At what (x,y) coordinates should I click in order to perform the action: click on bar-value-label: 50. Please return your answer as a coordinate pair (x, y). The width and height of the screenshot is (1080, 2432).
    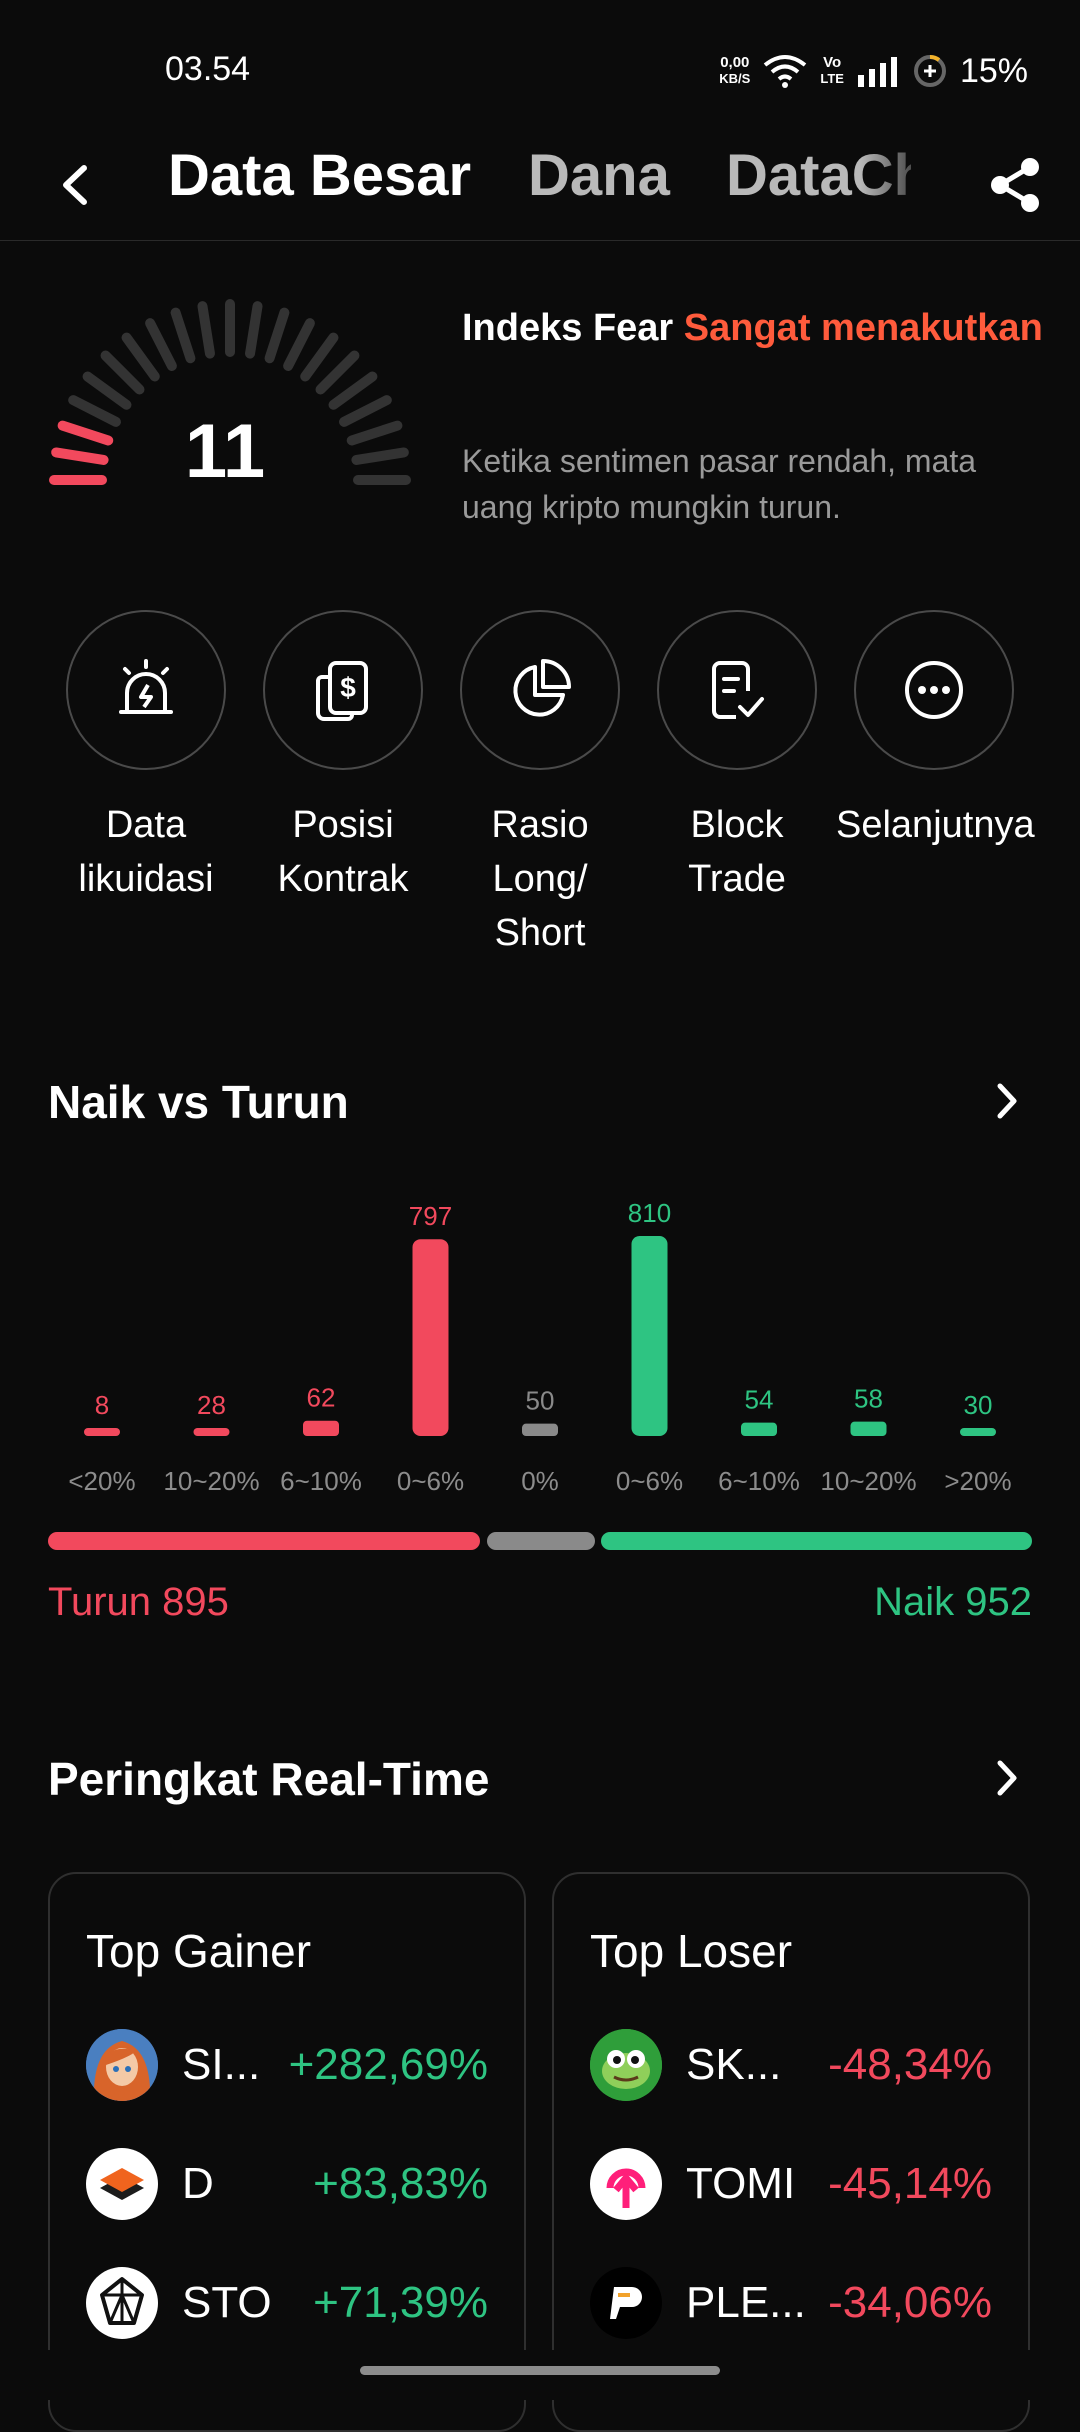
    Looking at the image, I should click on (540, 1401).